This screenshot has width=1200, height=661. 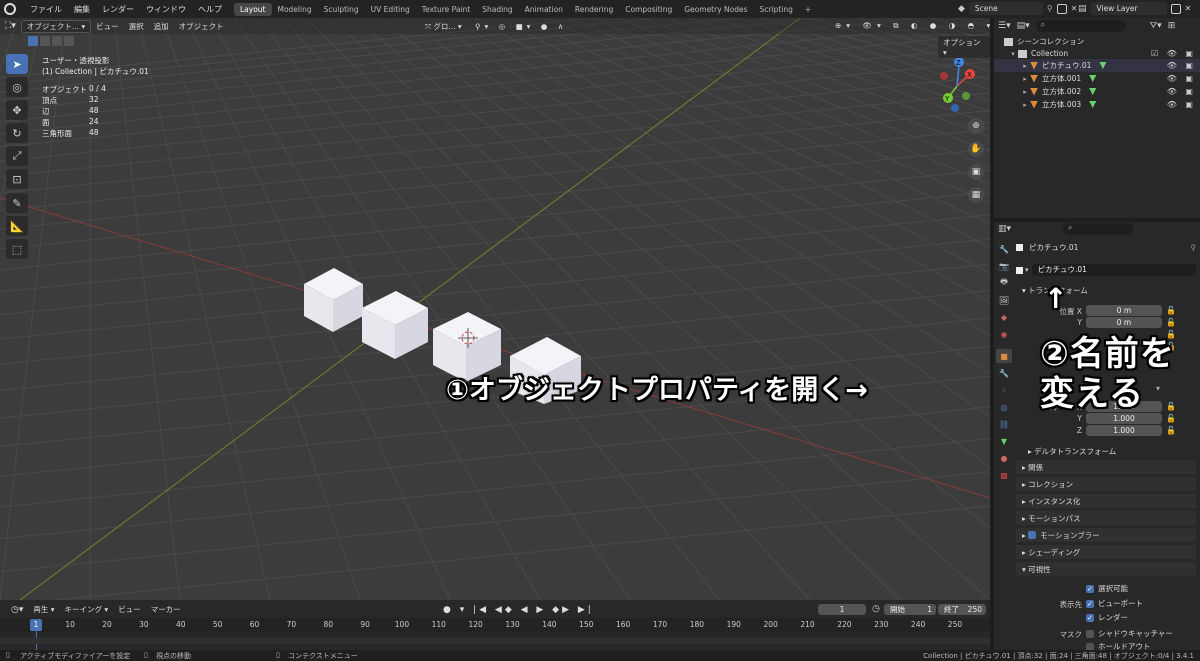 What do you see at coordinates (1004, 373) in the screenshot?
I see `modifier-tab-icon: 🔧` at bounding box center [1004, 373].